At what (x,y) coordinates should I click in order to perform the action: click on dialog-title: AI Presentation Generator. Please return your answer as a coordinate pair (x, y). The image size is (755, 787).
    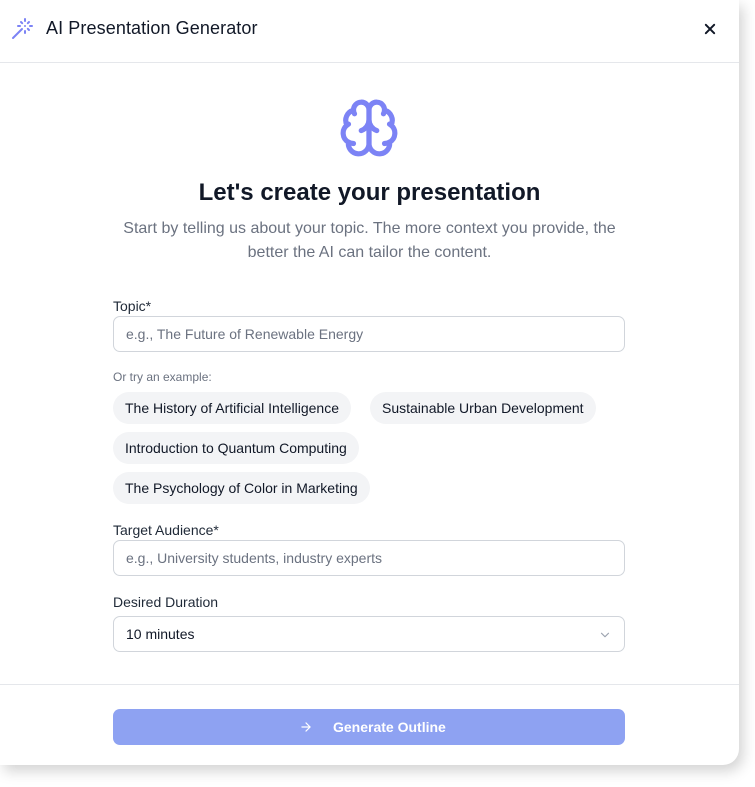
    Looking at the image, I should click on (152, 28).